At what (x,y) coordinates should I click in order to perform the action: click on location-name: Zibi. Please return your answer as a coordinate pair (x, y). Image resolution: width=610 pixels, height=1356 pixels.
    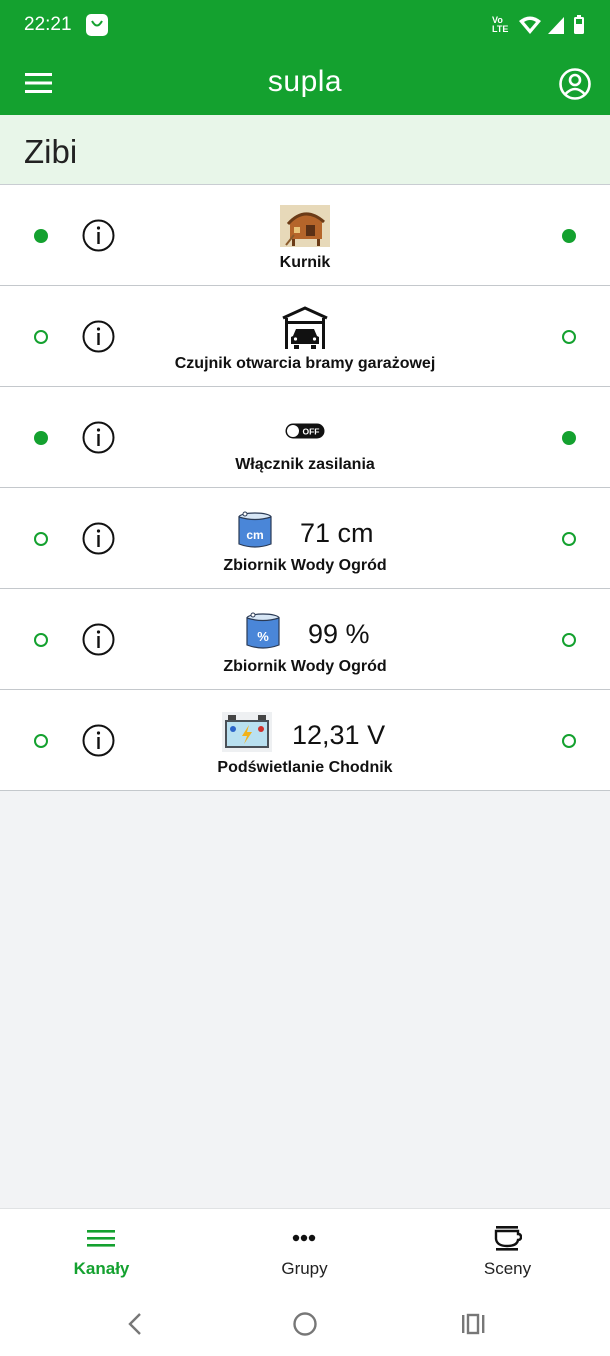
    Looking at the image, I should click on (51, 151).